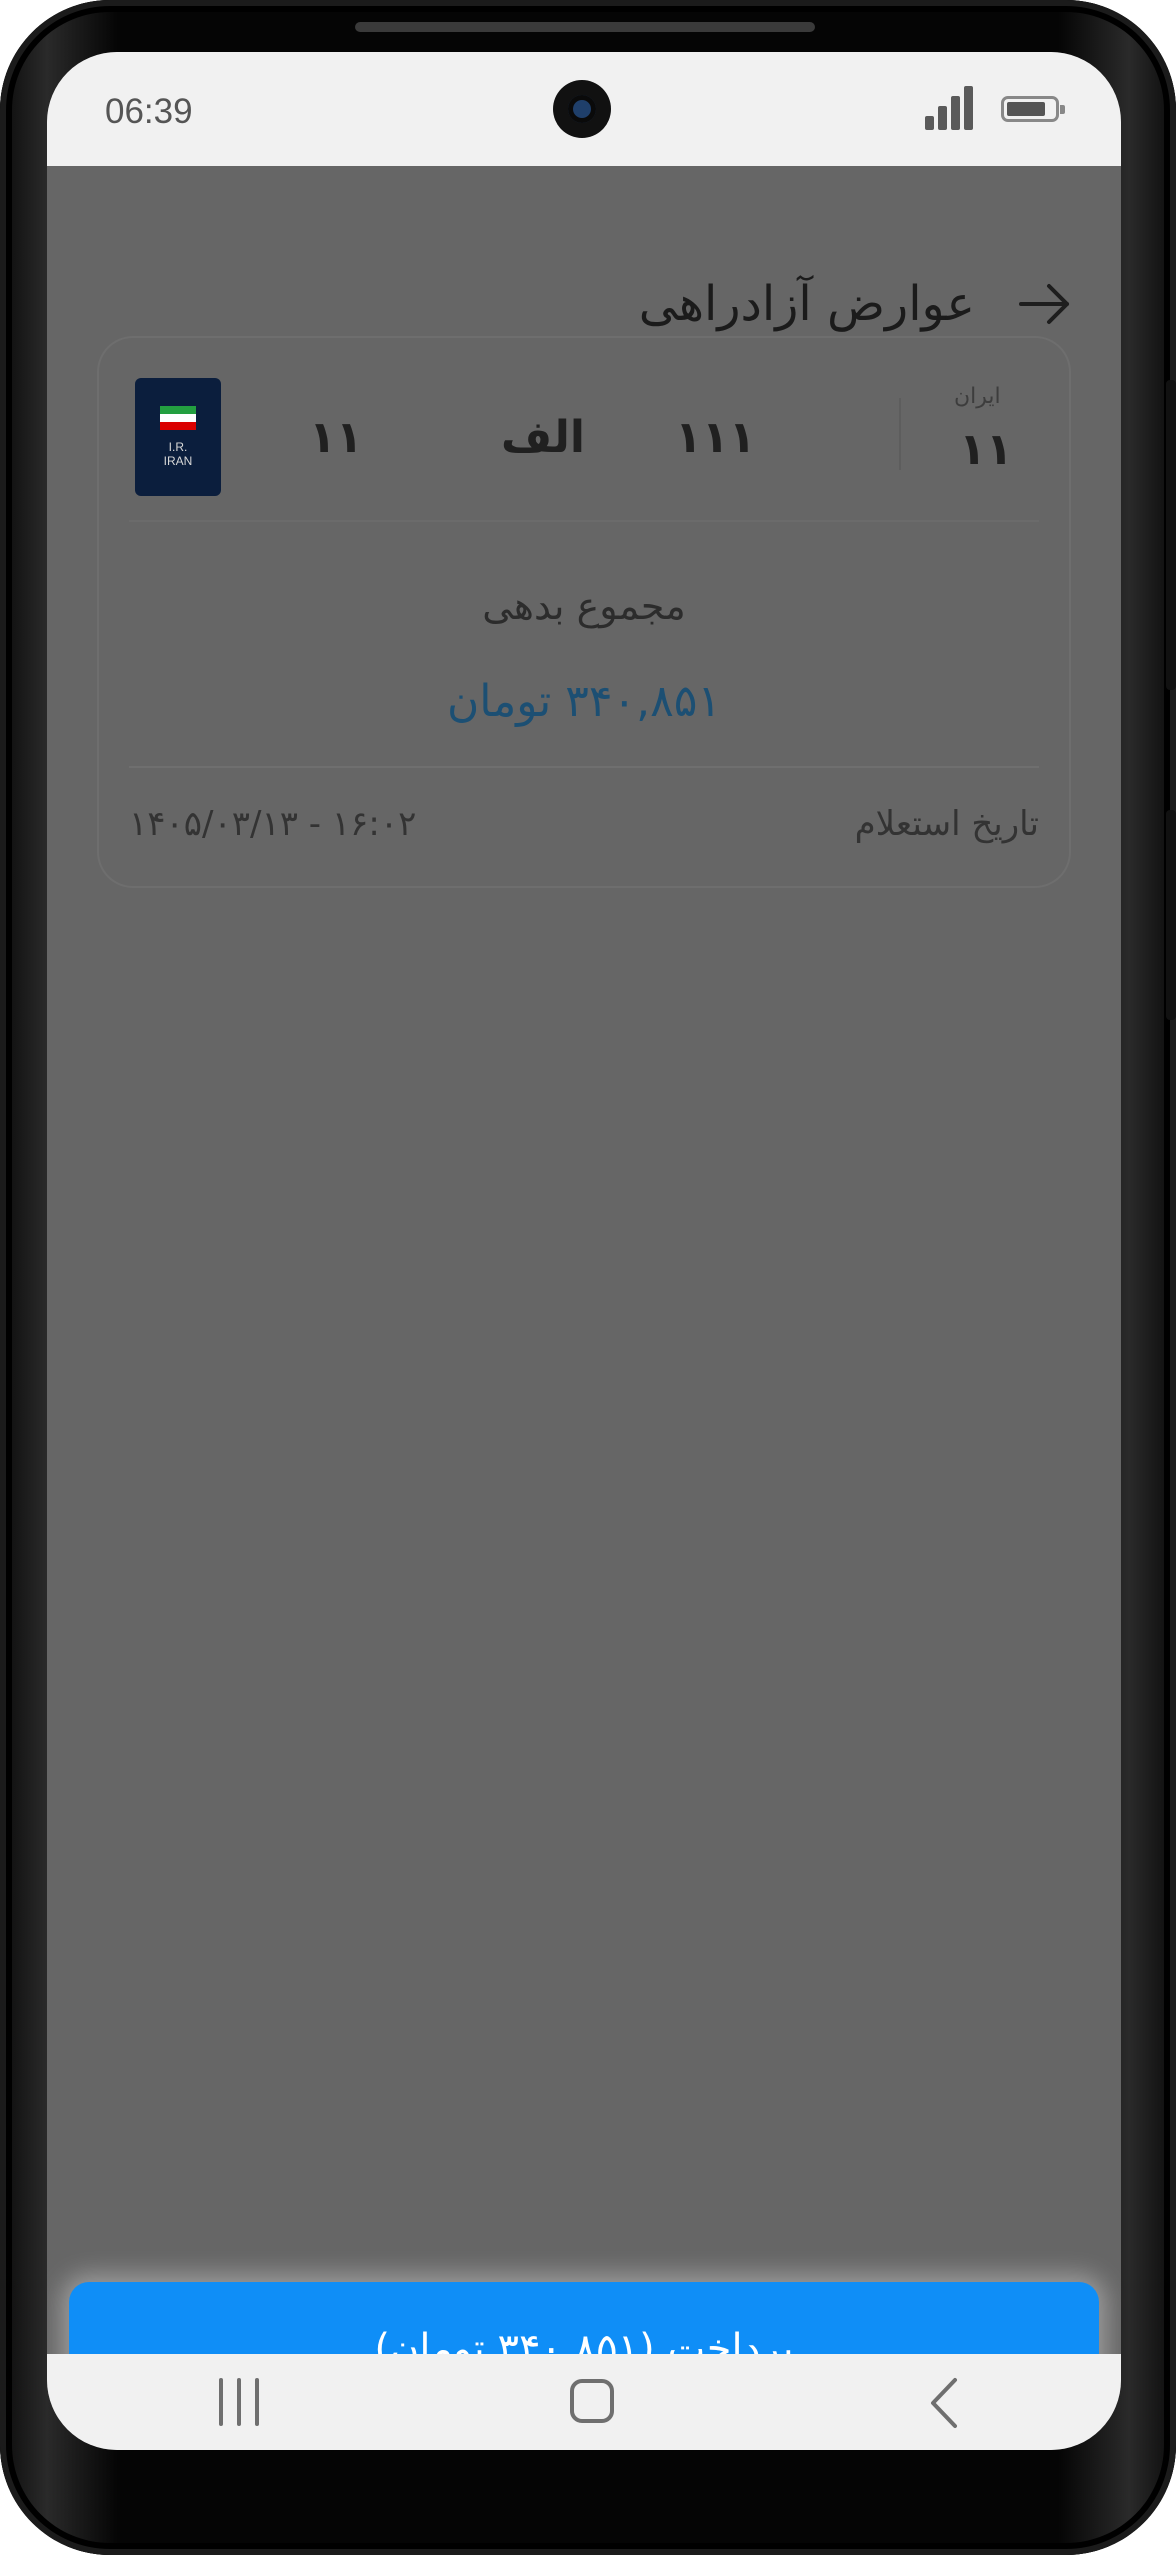 The height and width of the screenshot is (2555, 1176). Describe the element at coordinates (946, 824) in the screenshot. I see `inquiry-date-label: تاریخ استعلام` at that location.